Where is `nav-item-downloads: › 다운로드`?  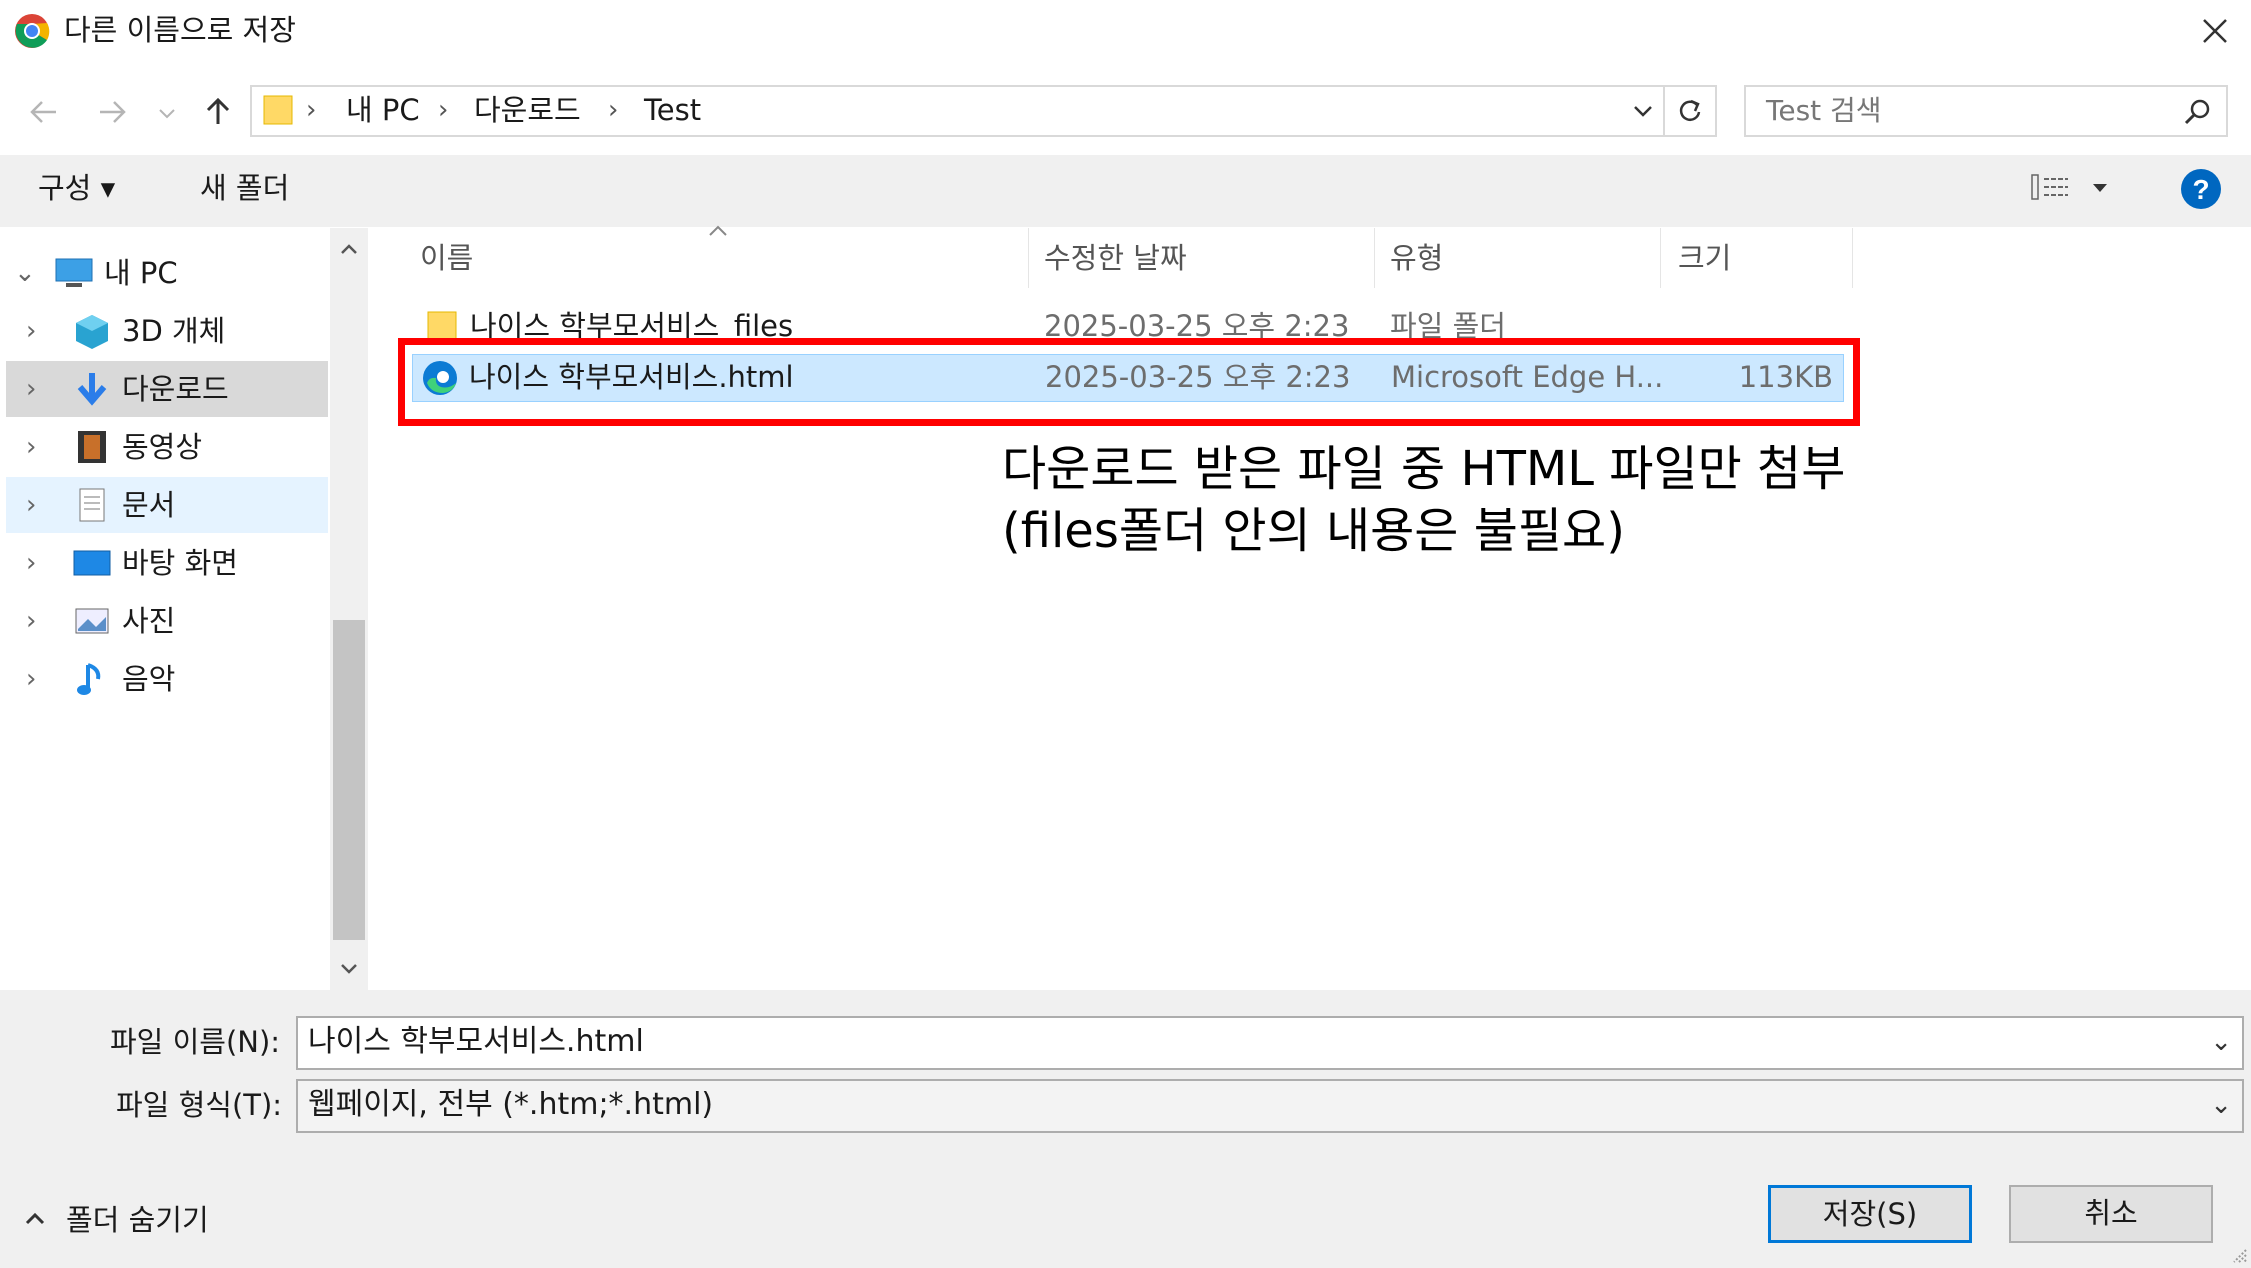 nav-item-downloads: › 다운로드 is located at coordinates (167, 389).